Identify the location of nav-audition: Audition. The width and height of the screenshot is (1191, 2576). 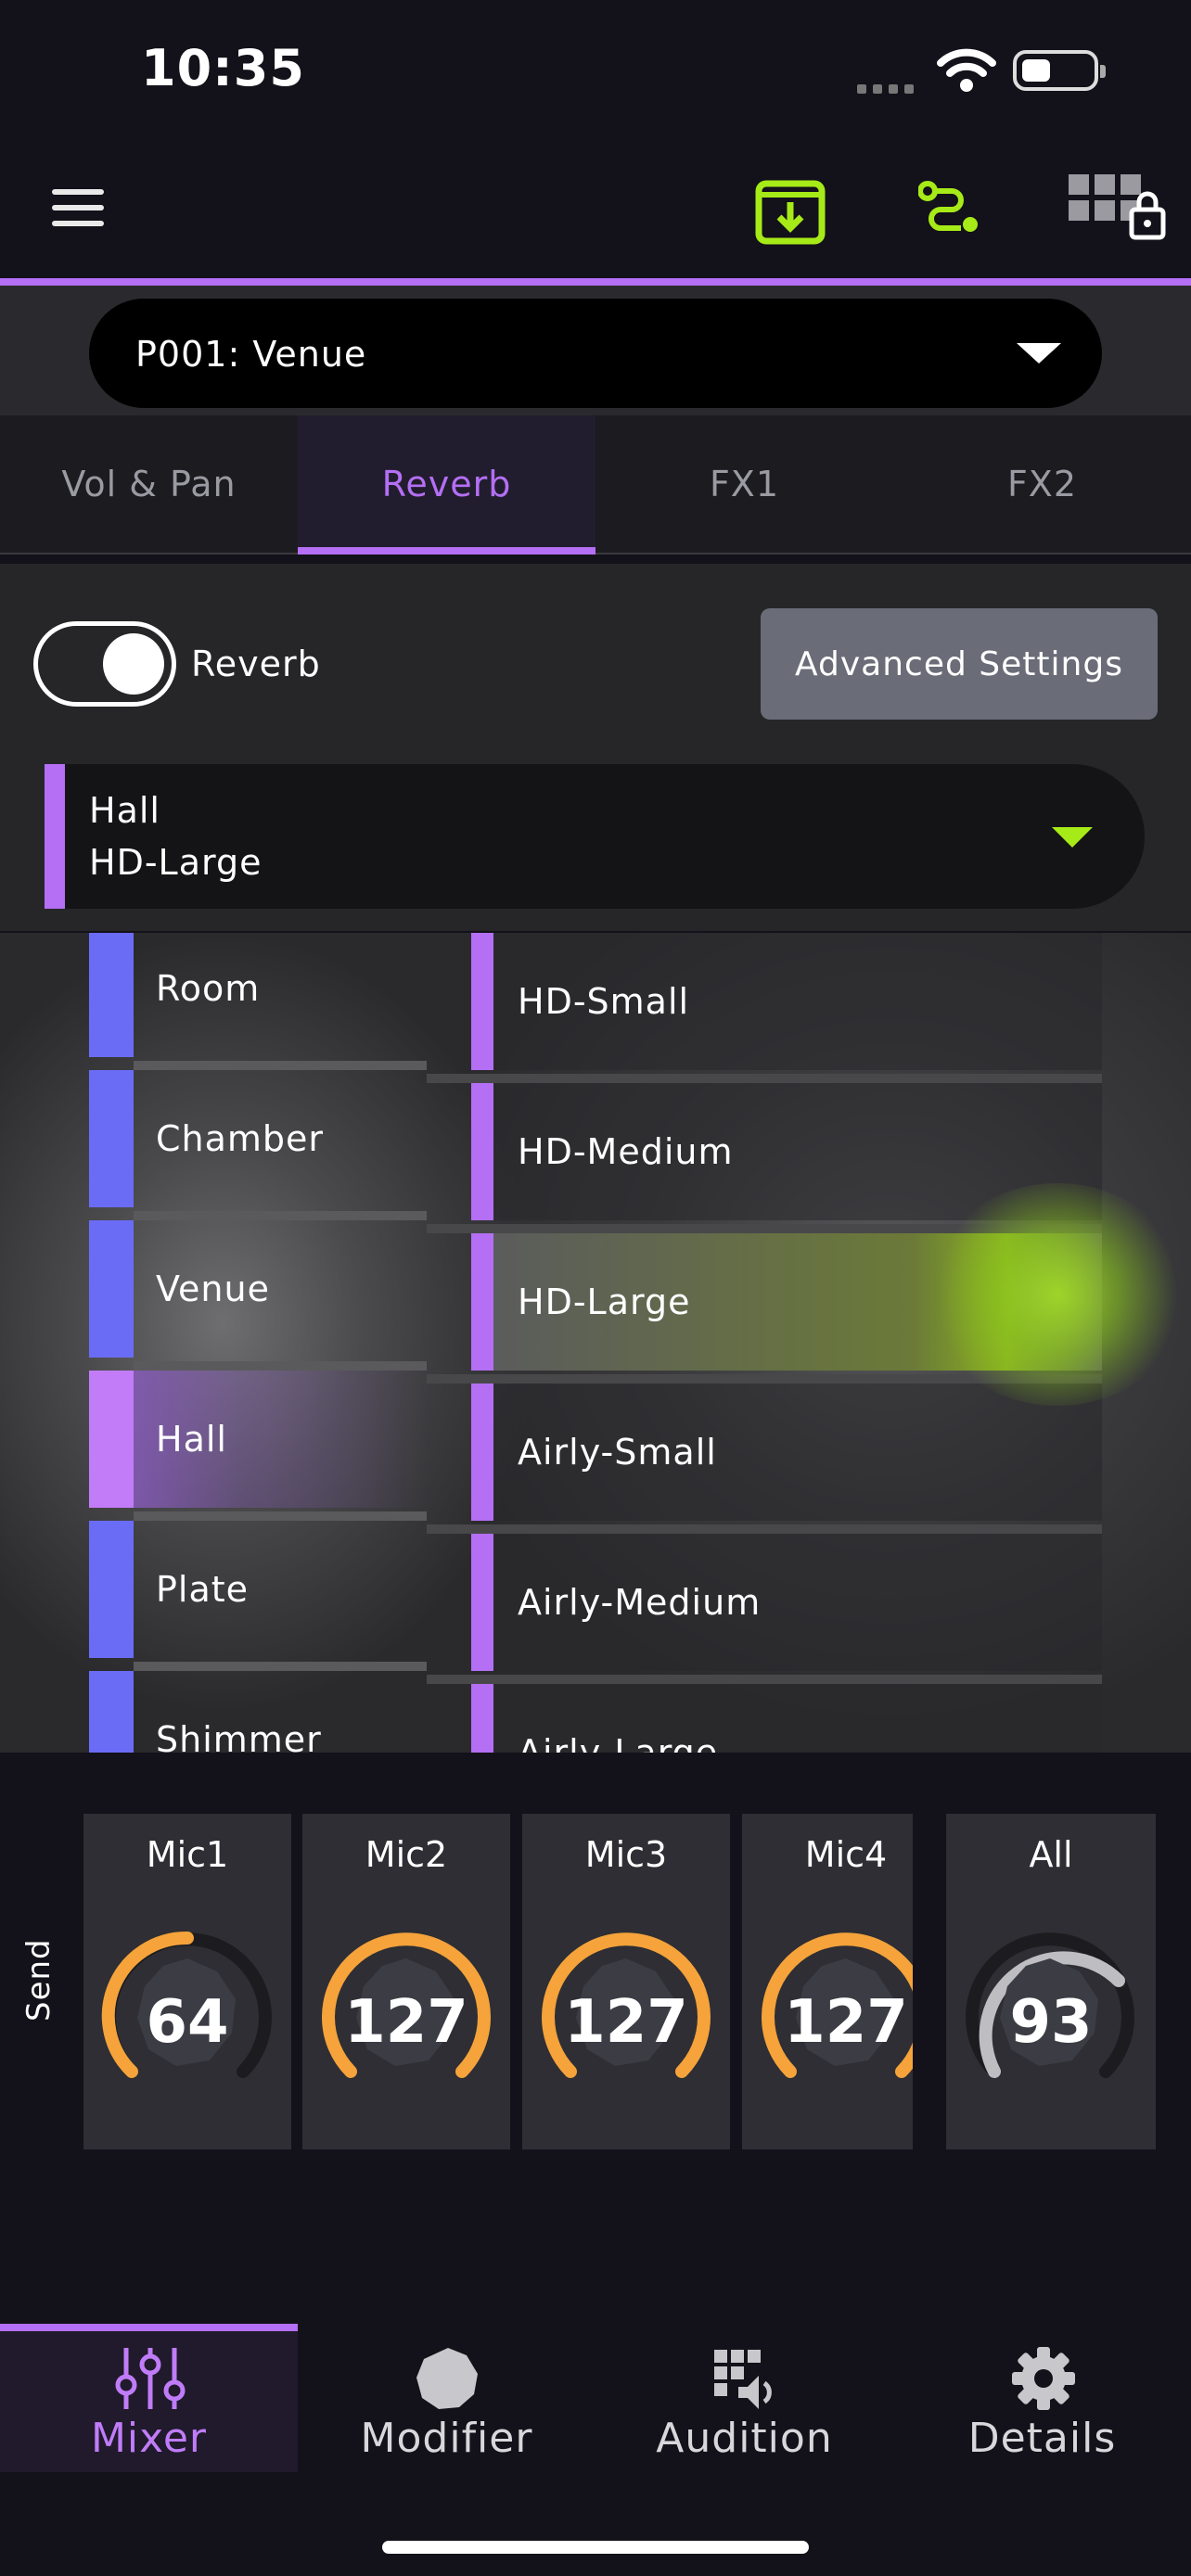
(744, 2398).